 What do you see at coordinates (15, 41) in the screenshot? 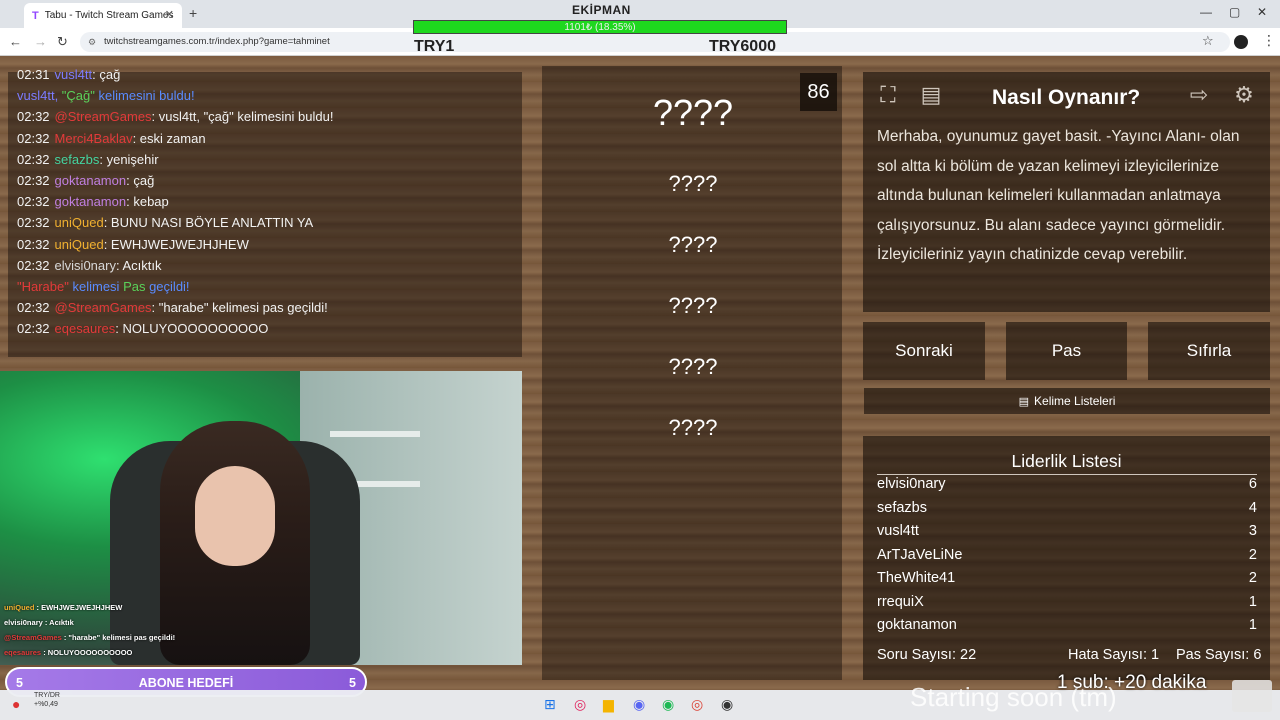
I see `back-icon: ←` at bounding box center [15, 41].